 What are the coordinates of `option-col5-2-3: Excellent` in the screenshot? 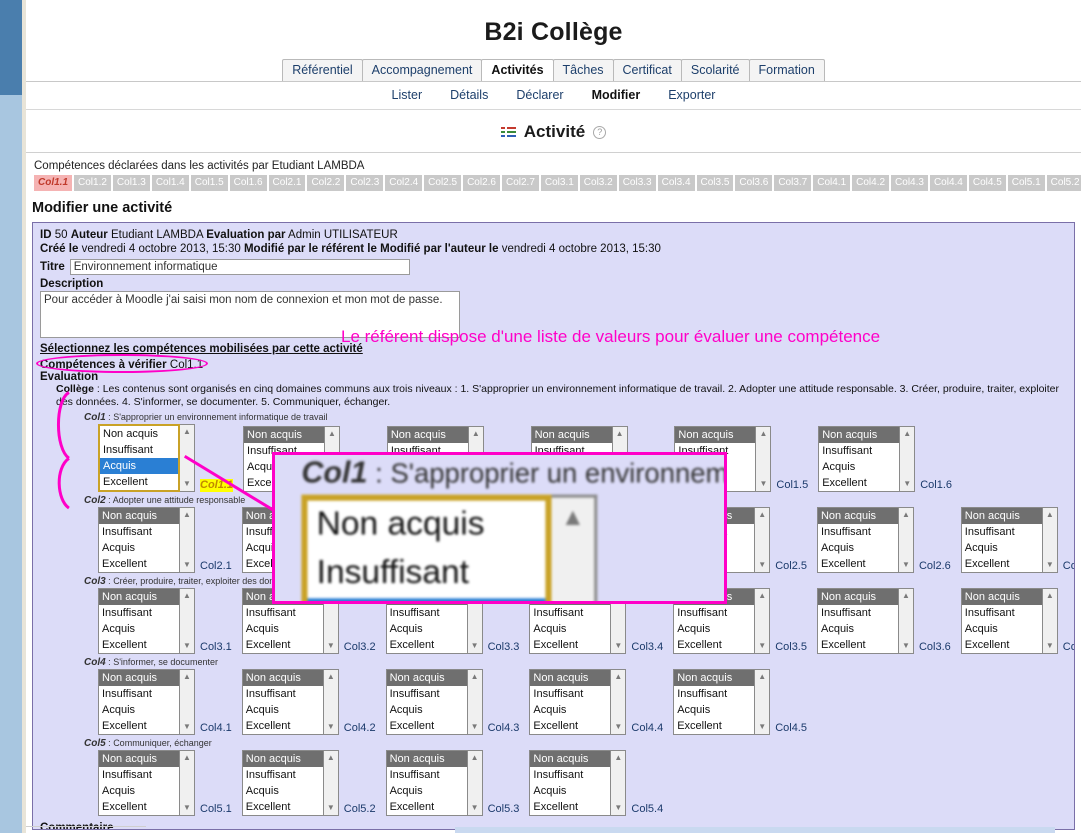 It's located at (283, 807).